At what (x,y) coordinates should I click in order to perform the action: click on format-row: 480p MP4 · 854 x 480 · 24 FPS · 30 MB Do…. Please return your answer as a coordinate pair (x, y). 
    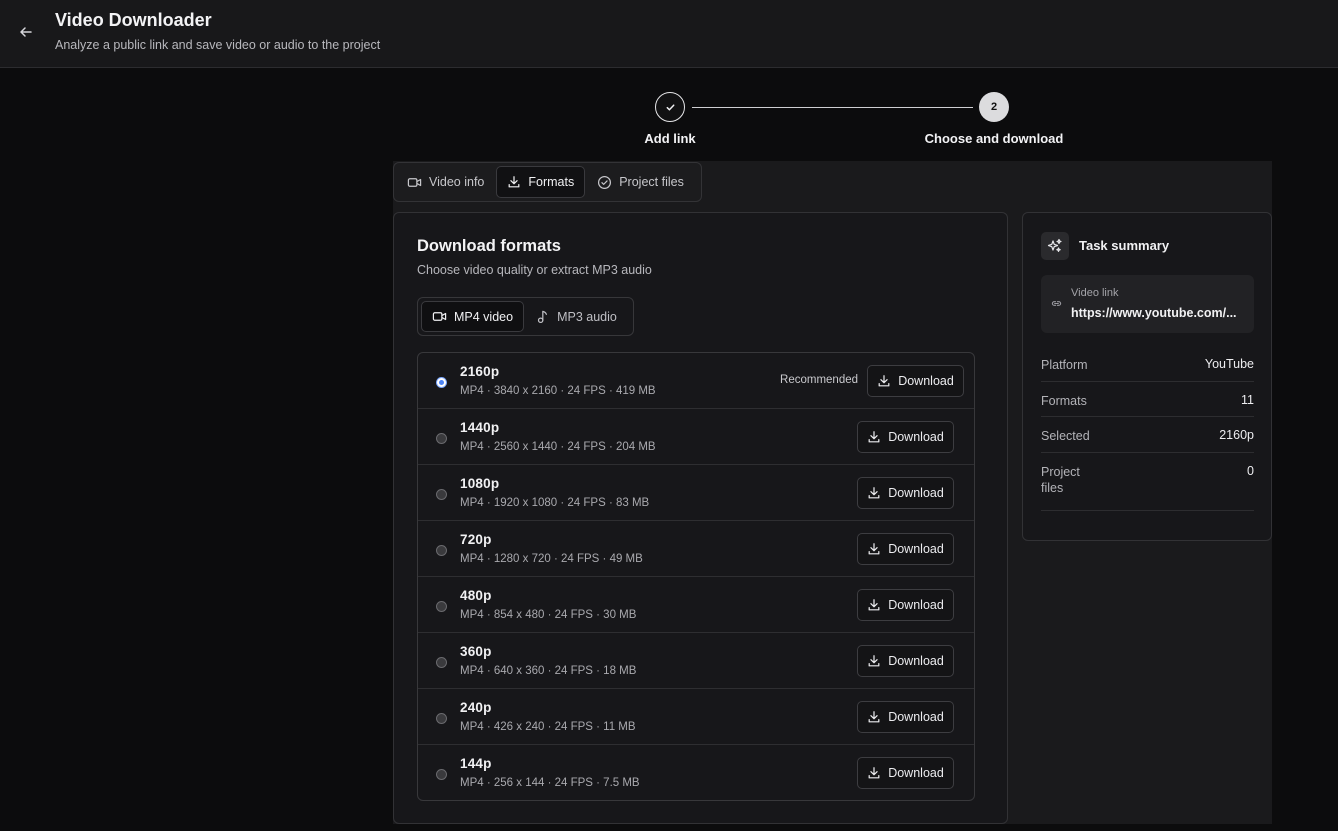
    Looking at the image, I should click on (696, 605).